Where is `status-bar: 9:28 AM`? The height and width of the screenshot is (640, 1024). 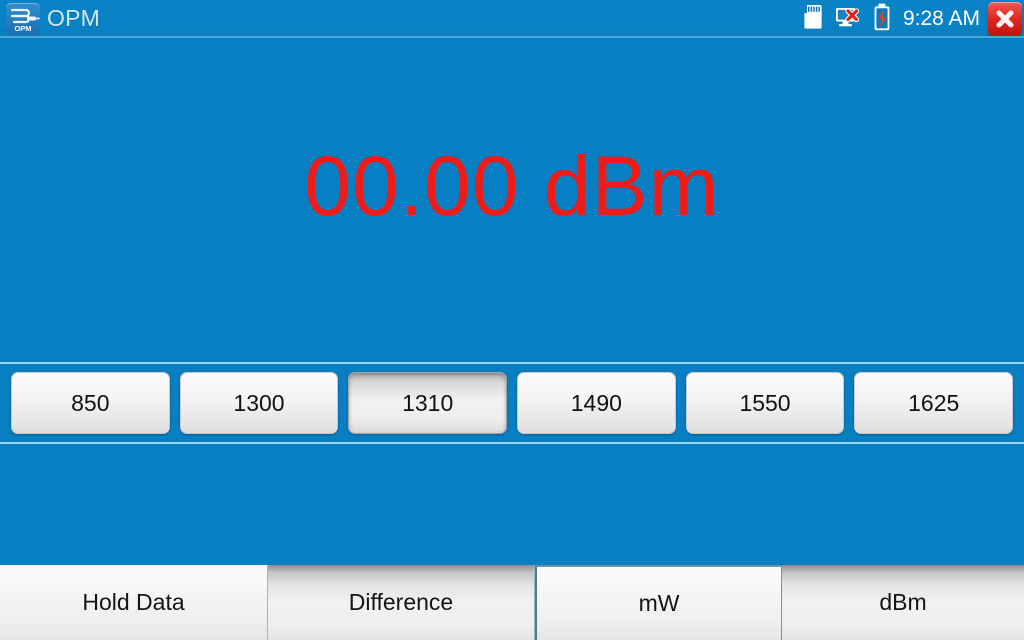
status-bar: 9:28 AM is located at coordinates (910, 19).